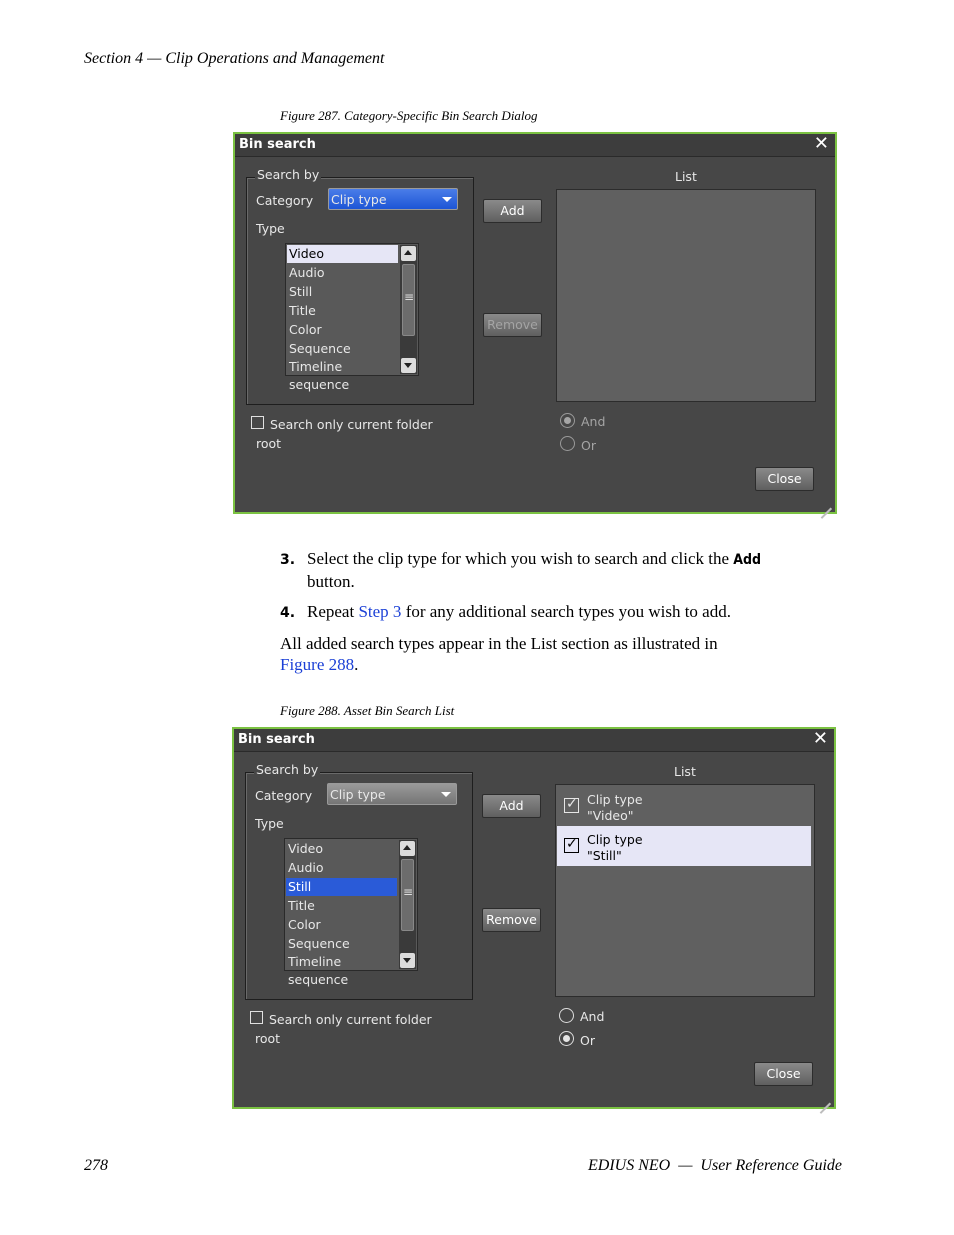 The height and width of the screenshot is (1235, 954). I want to click on step-4-text: Repeat, so click(333, 611).